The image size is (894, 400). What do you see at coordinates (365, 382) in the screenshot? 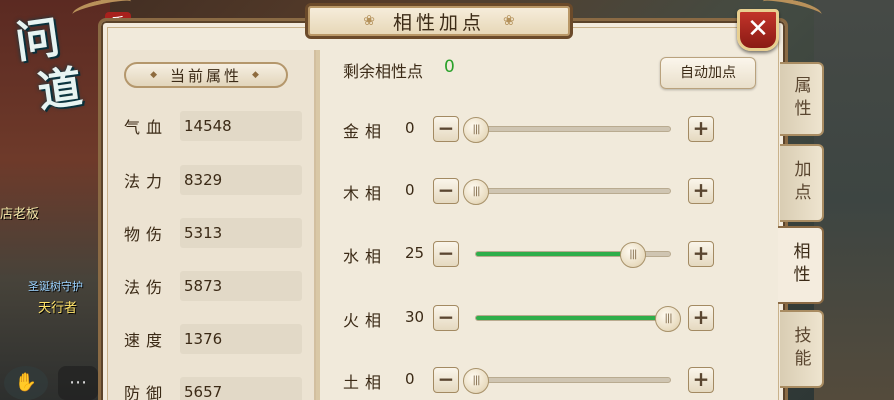
I see `attr-name: 土相` at bounding box center [365, 382].